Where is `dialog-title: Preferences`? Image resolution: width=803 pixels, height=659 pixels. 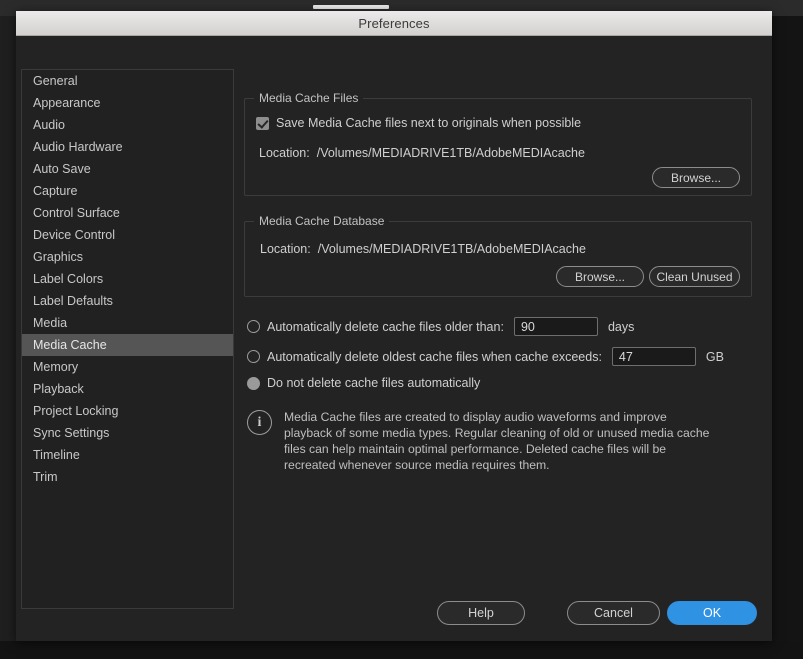 dialog-title: Preferences is located at coordinates (394, 23).